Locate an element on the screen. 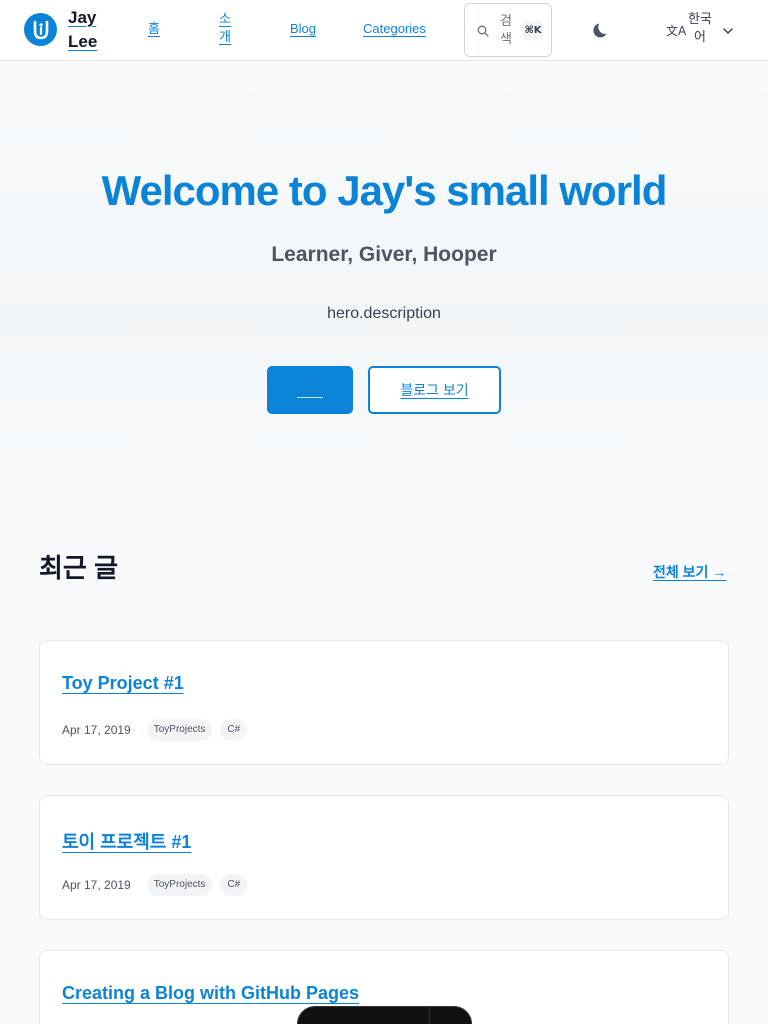 The image size is (768, 1024). view-all-link: 전체 보기 → is located at coordinates (689, 572).